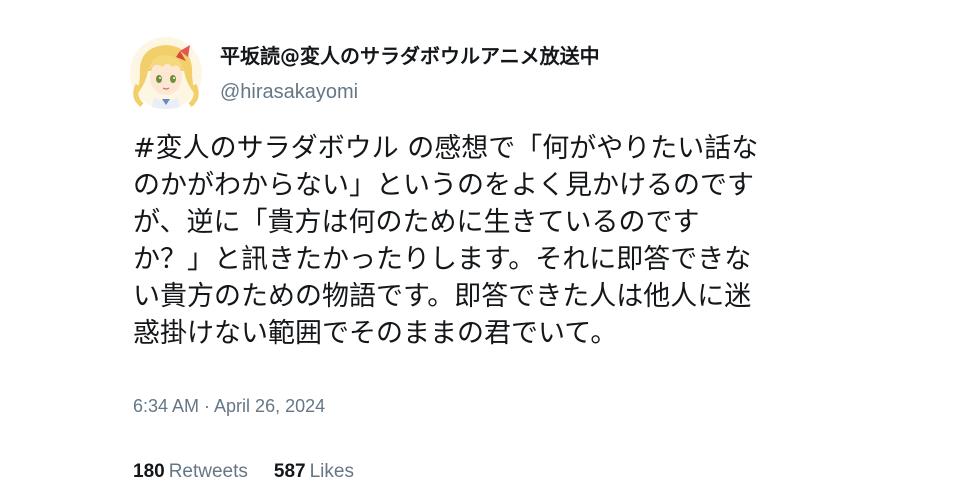  I want to click on user-names: 平坂読@変人のサラダボウルアニメ放送中 @hirasakayomi, so click(410, 69).